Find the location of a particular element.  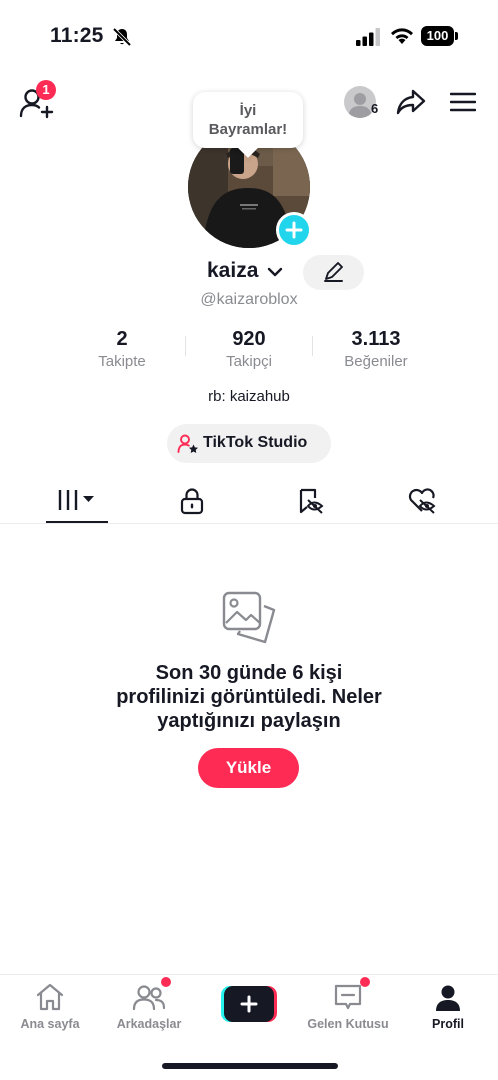

create-button is located at coordinates (249, 1004).